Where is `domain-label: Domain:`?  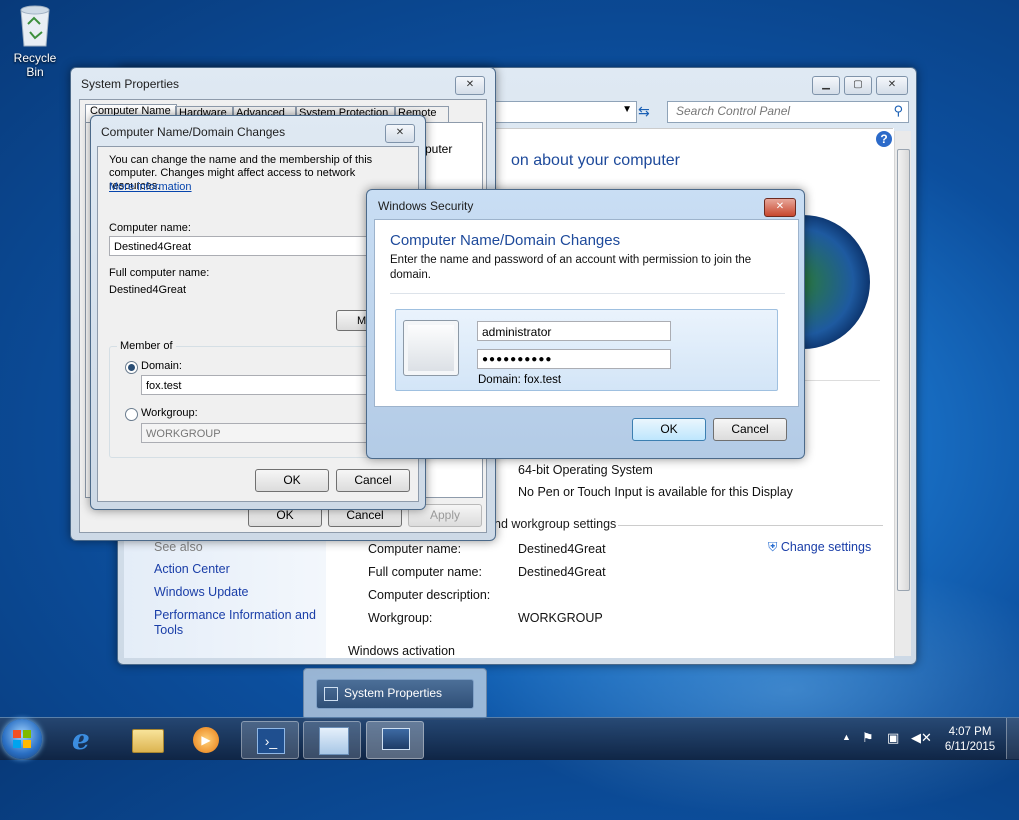
domain-label: Domain: is located at coordinates (161, 366).